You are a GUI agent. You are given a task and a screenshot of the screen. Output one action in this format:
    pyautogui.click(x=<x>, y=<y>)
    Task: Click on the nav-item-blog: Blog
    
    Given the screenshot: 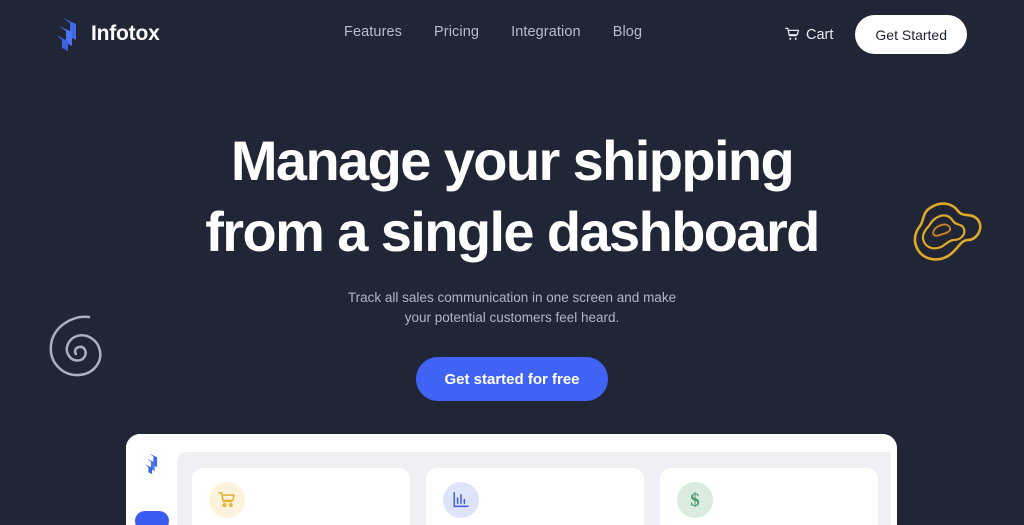 What is the action you would take?
    pyautogui.click(x=627, y=32)
    